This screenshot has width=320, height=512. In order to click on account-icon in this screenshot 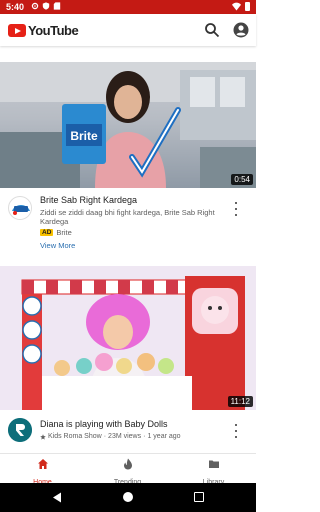, I will do `click(241, 30)`.